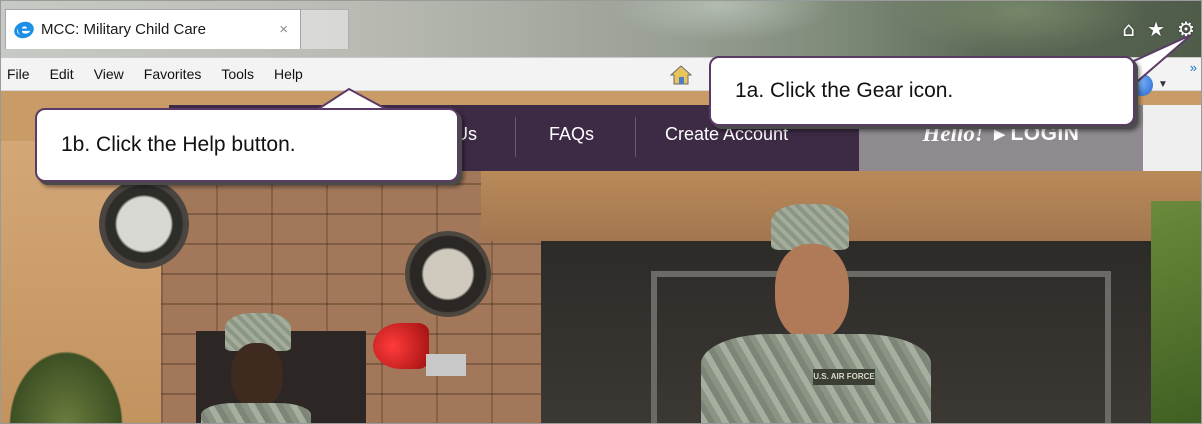  Describe the element at coordinates (1176, 312) in the screenshot. I see `hero-plant-right` at that location.